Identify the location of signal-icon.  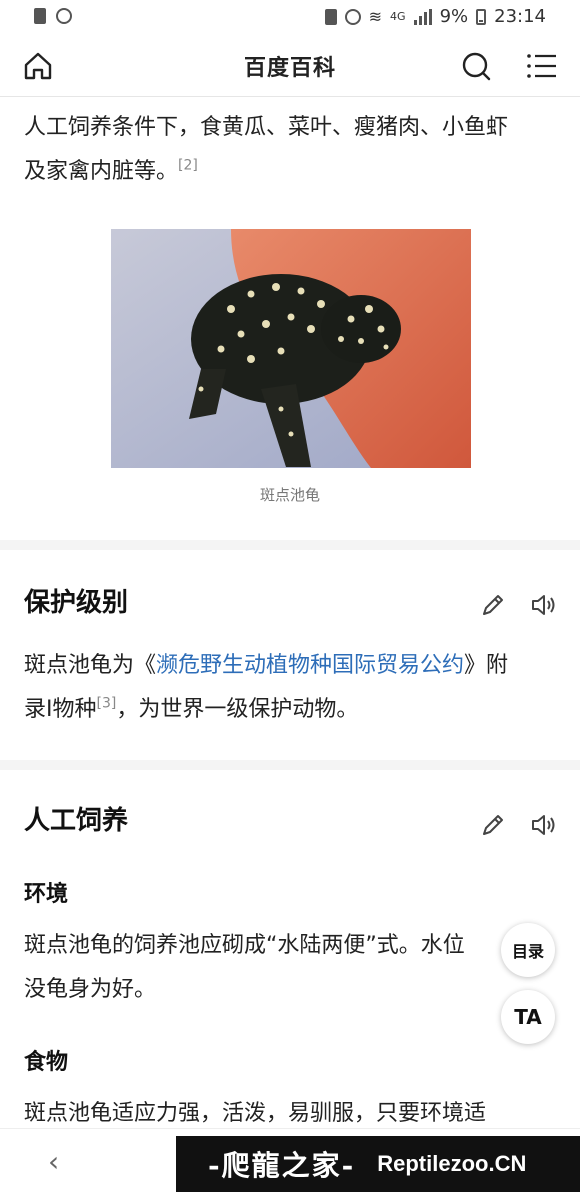
(422, 16).